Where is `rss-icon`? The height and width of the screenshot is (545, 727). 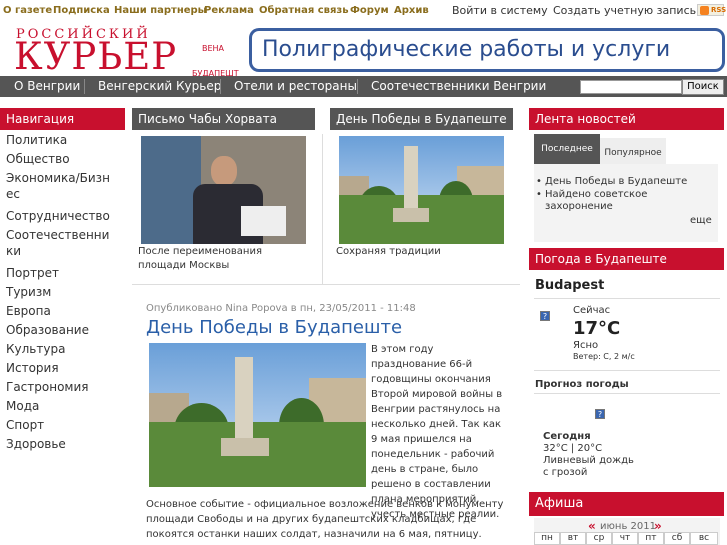 rss-icon is located at coordinates (704, 10).